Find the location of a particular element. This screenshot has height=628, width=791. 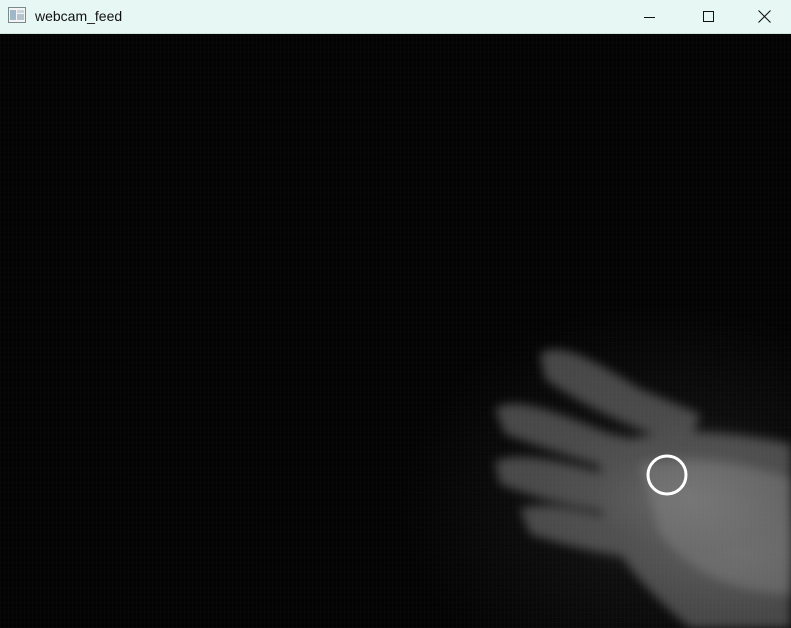

close-button is located at coordinates (764, 16).